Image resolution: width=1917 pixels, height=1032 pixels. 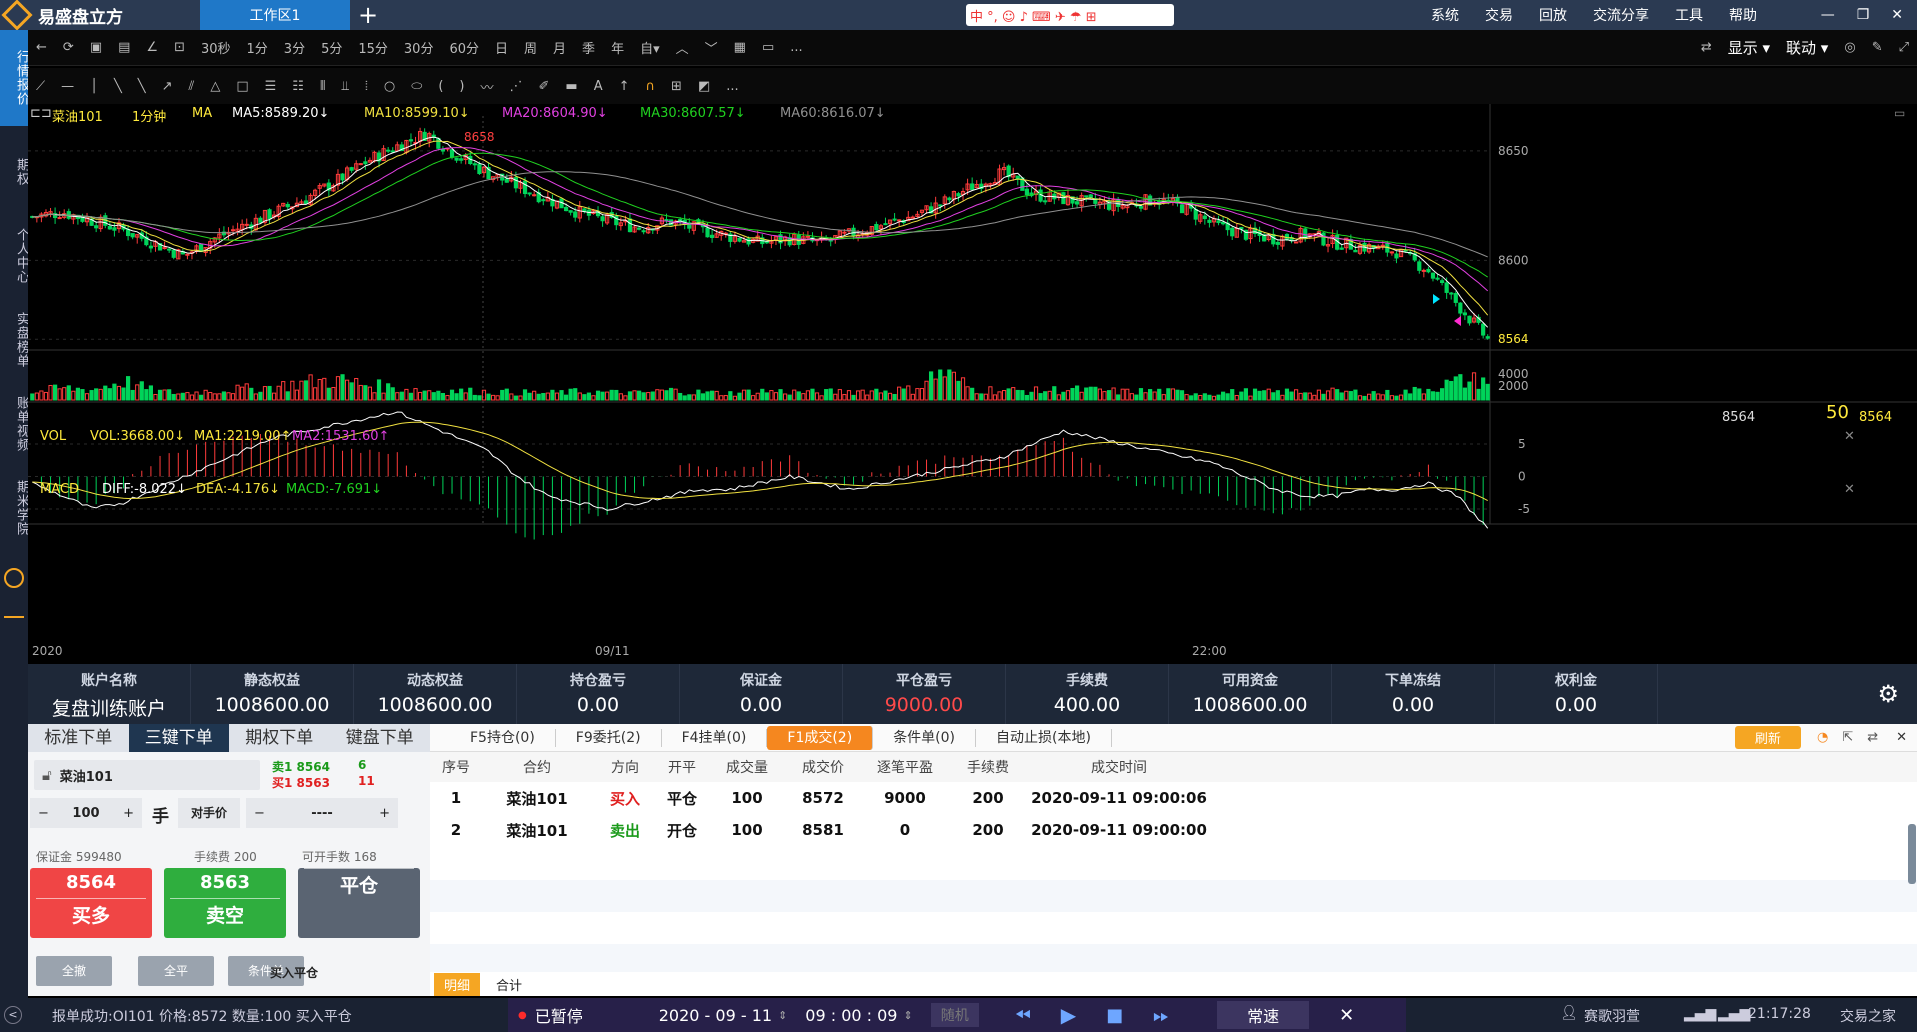 What do you see at coordinates (225, 883) in the screenshot?
I see `sell-price: 8563` at bounding box center [225, 883].